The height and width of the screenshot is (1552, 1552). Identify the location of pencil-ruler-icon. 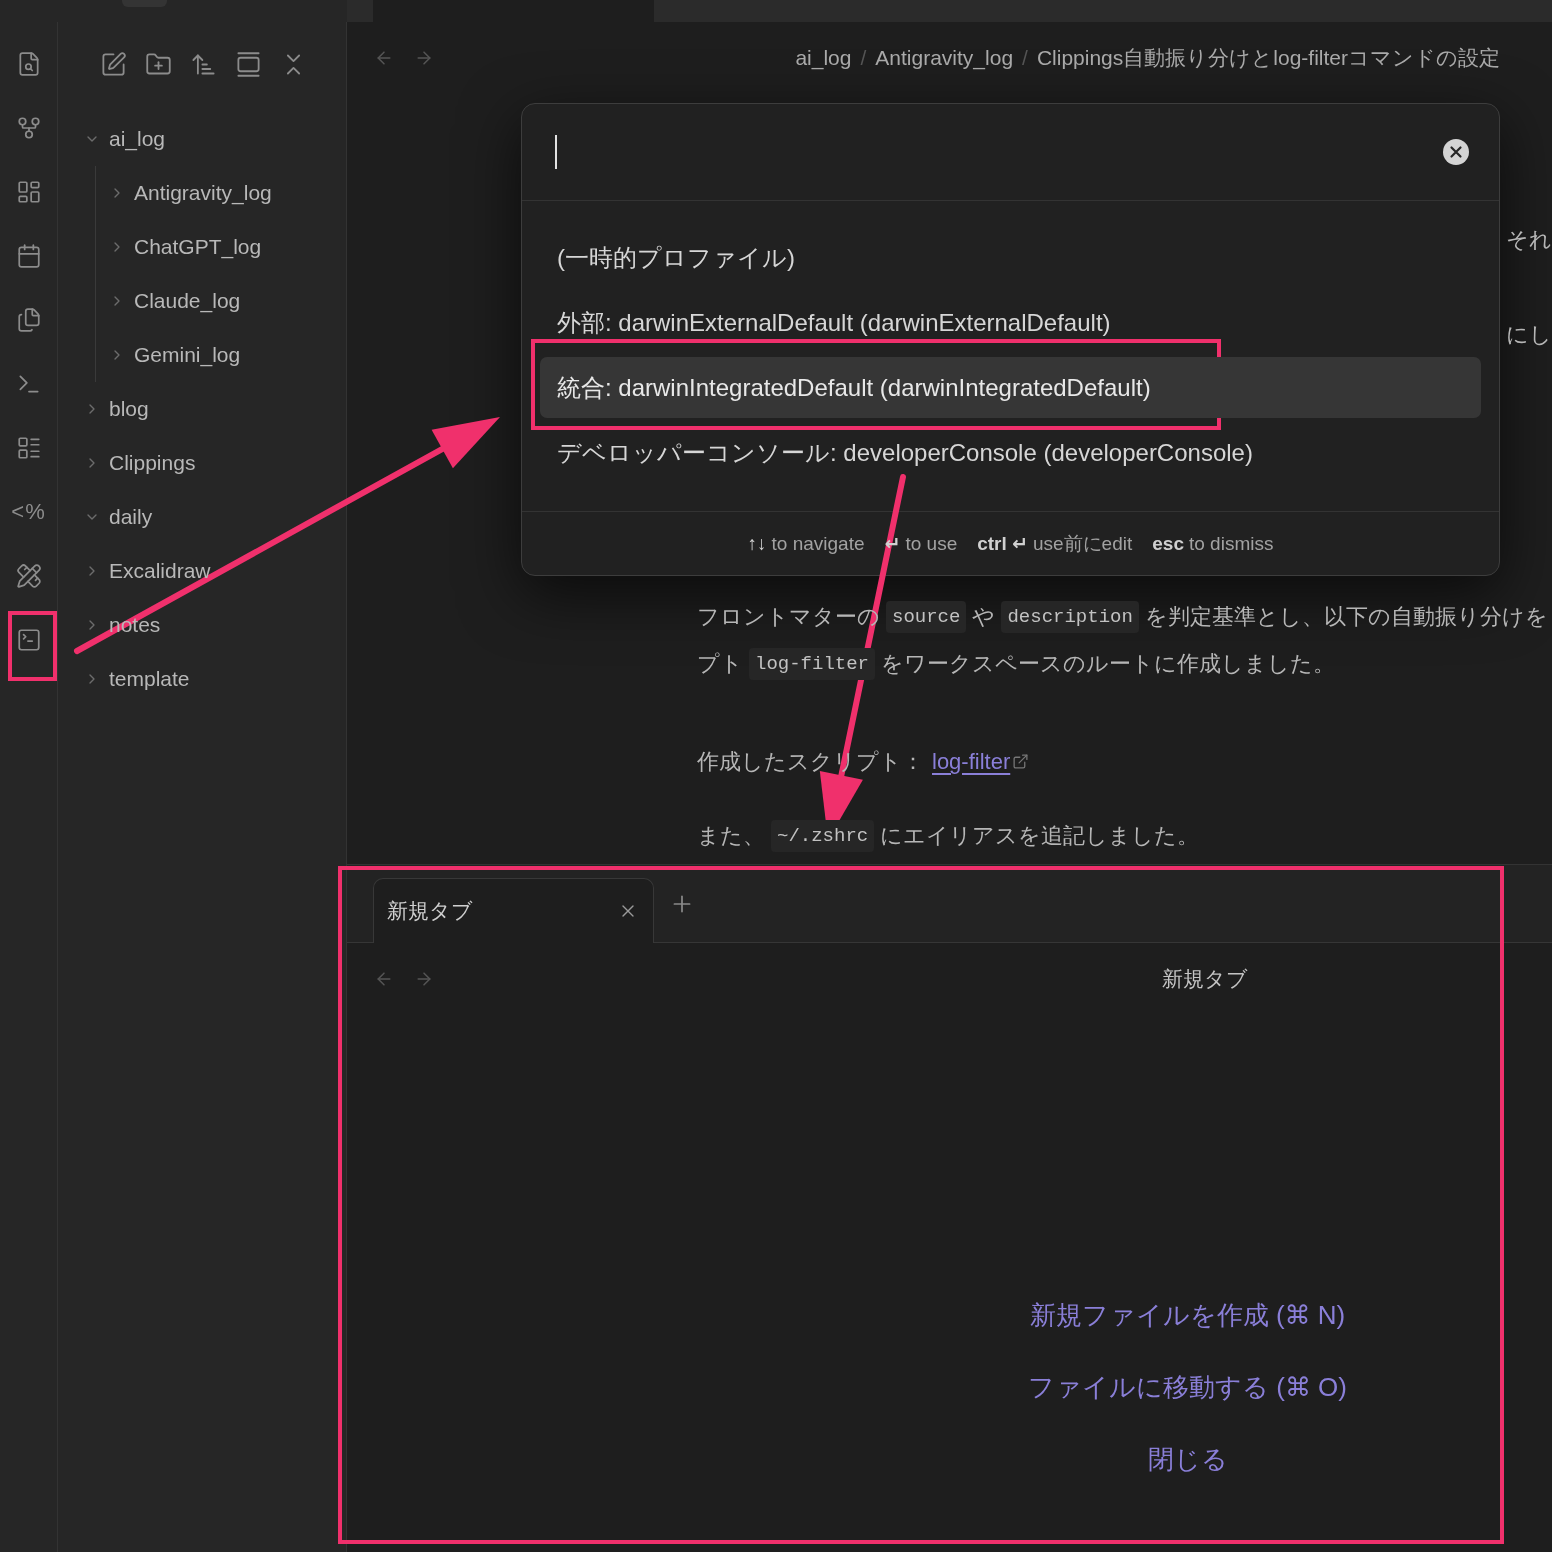
(28, 576).